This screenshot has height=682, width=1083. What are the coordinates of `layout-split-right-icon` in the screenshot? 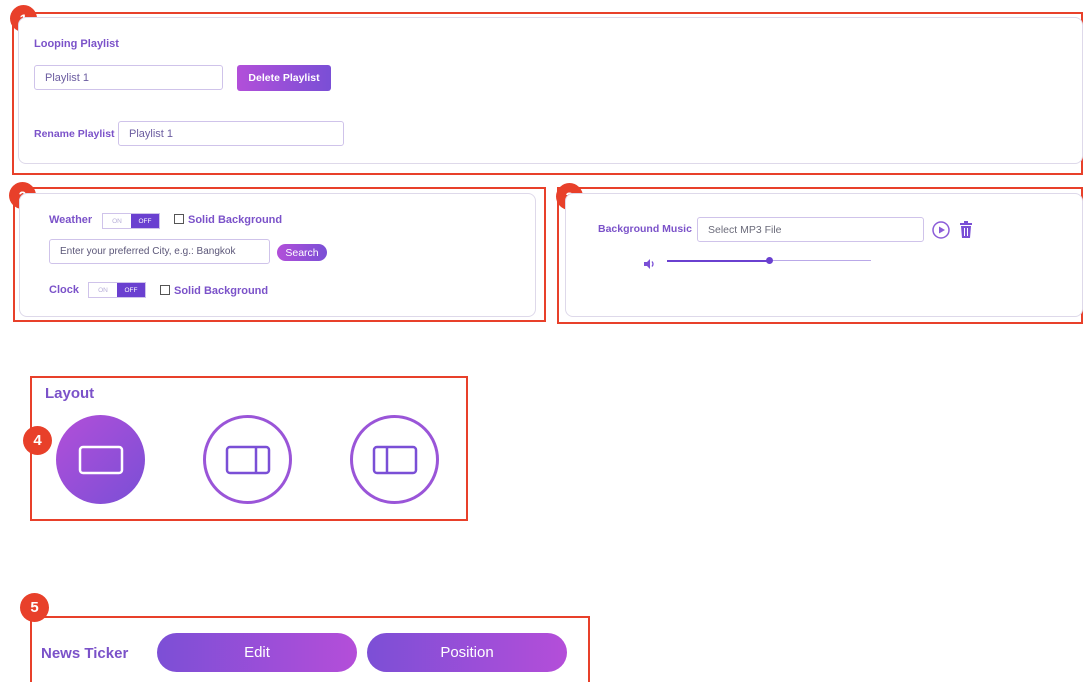 It's located at (247, 459).